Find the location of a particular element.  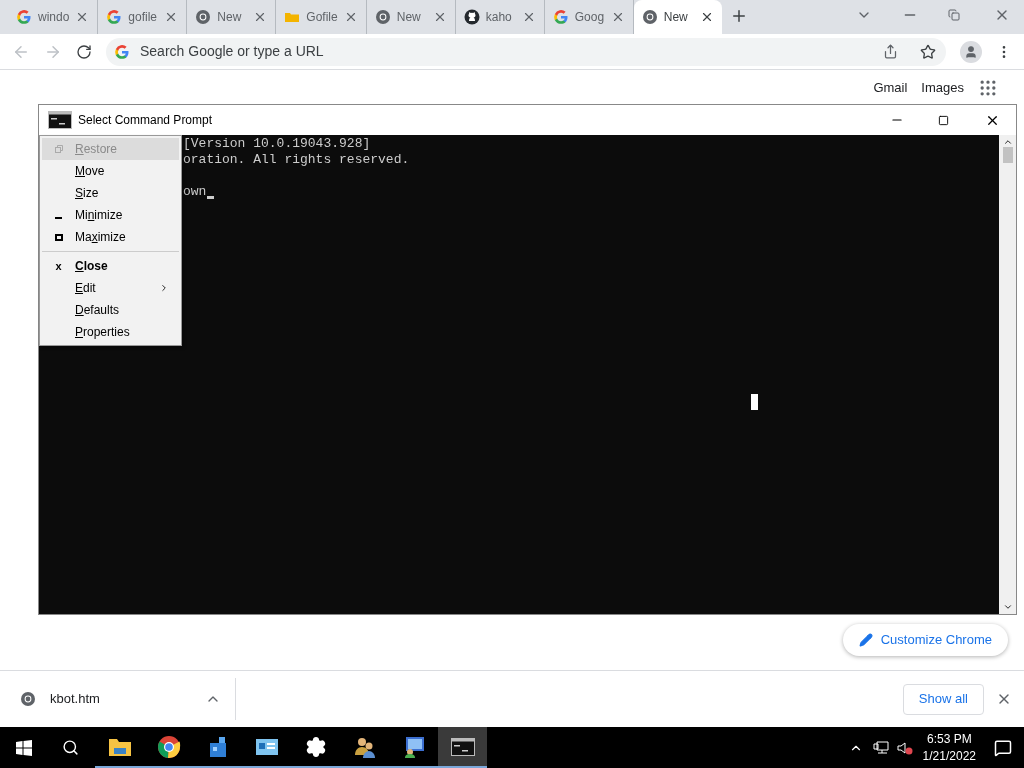

tab-title: kaho is located at coordinates (499, 17).